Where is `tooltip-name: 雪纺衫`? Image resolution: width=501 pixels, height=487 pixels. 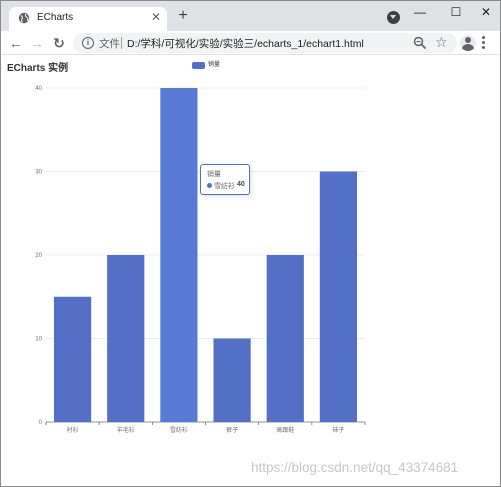 tooltip-name: 雪纺衫 is located at coordinates (224, 186).